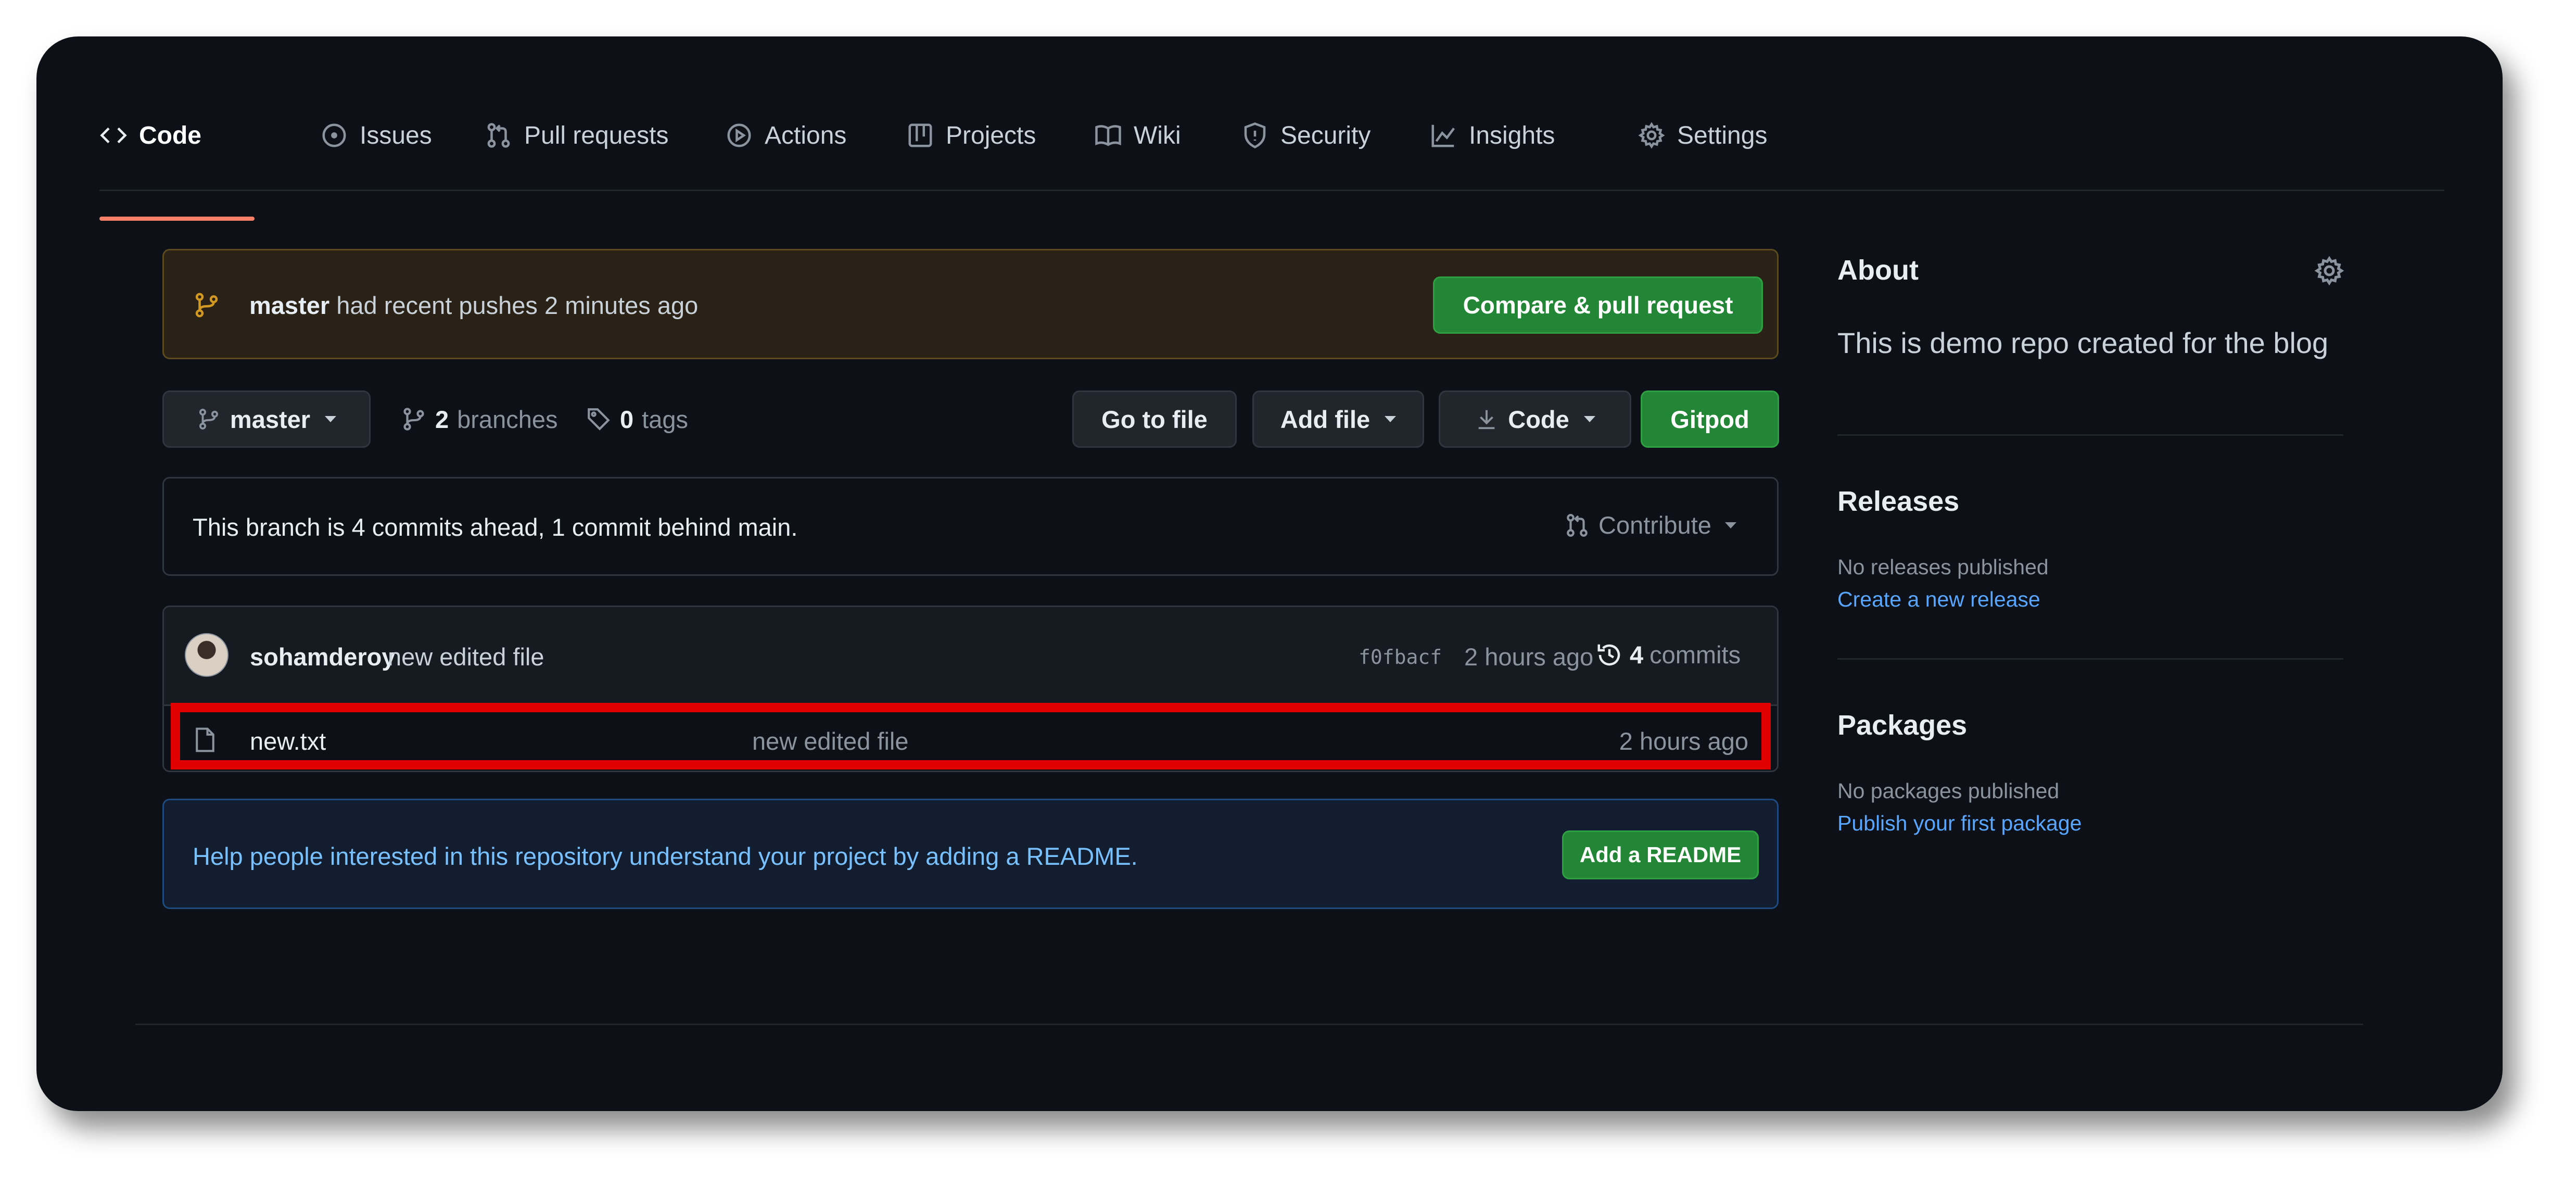 The height and width of the screenshot is (1185, 2576). Describe the element at coordinates (830, 741) in the screenshot. I see `file-commit-message: new edited file` at that location.